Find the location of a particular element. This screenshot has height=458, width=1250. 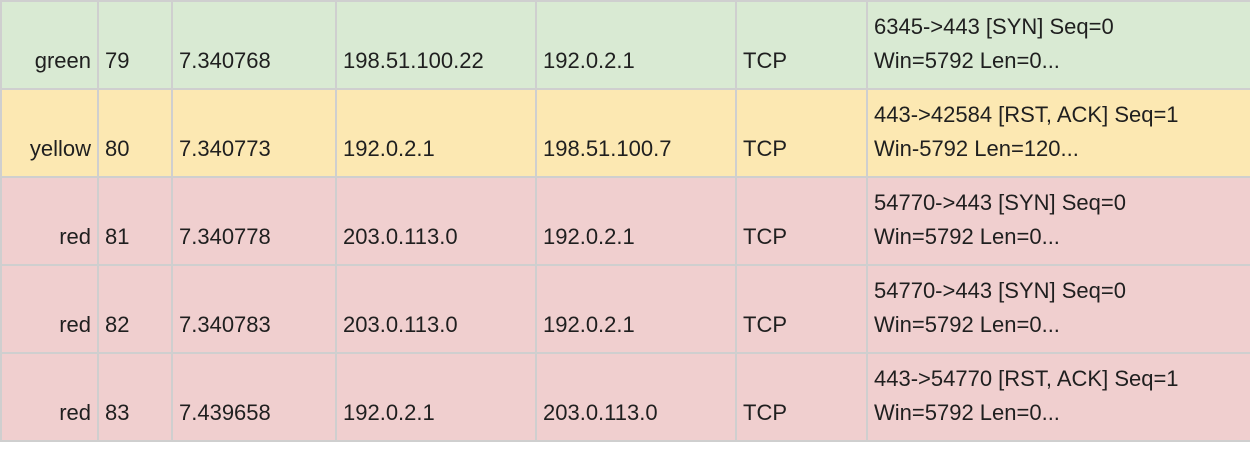

time-cell: 7.340773 is located at coordinates (254, 133).